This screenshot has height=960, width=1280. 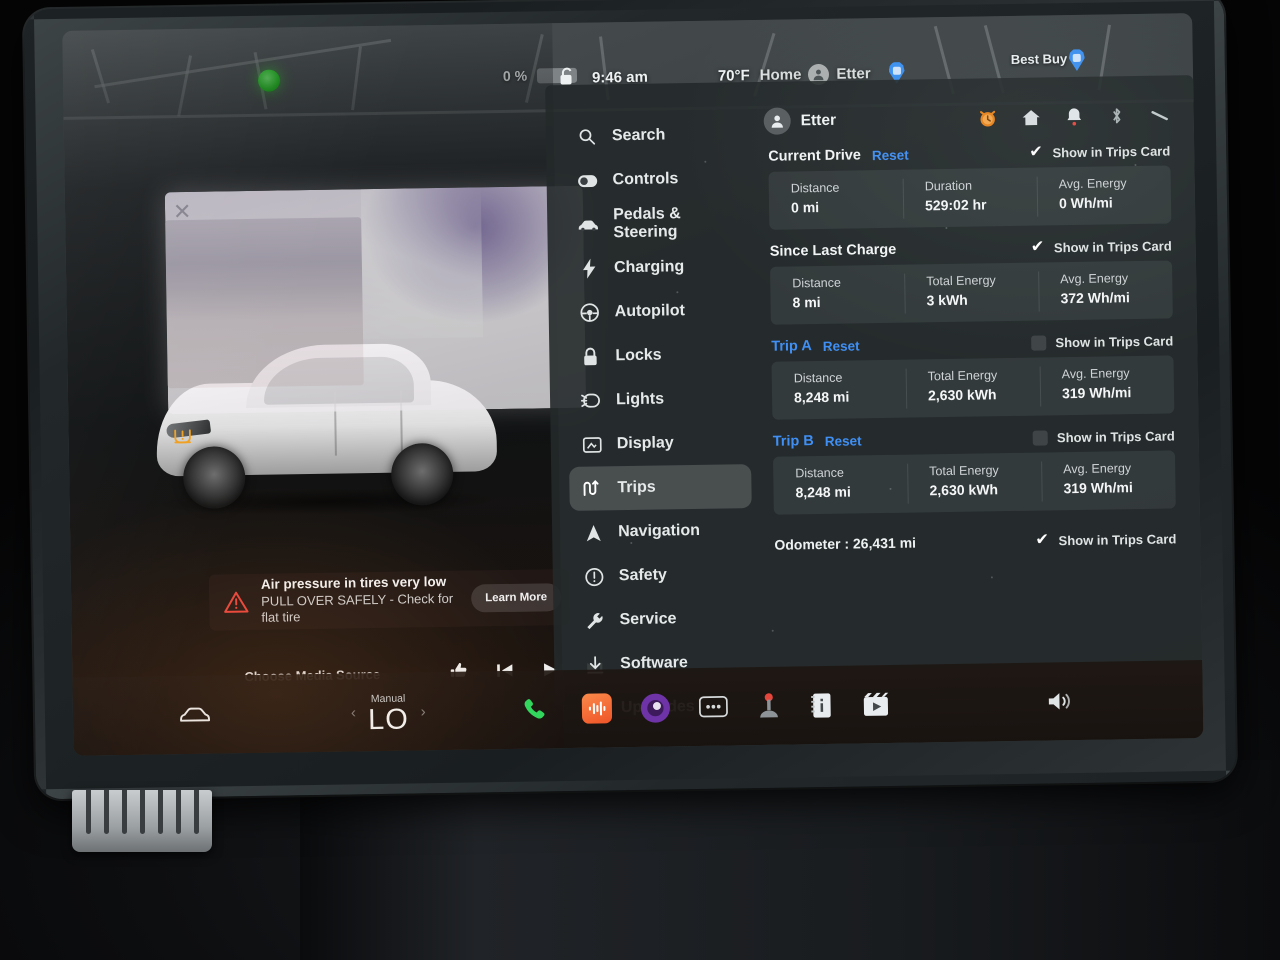 What do you see at coordinates (969, 153) in the screenshot?
I see `section-header-current-drive: Current Drive Reset ✔ Show in Trips Card` at bounding box center [969, 153].